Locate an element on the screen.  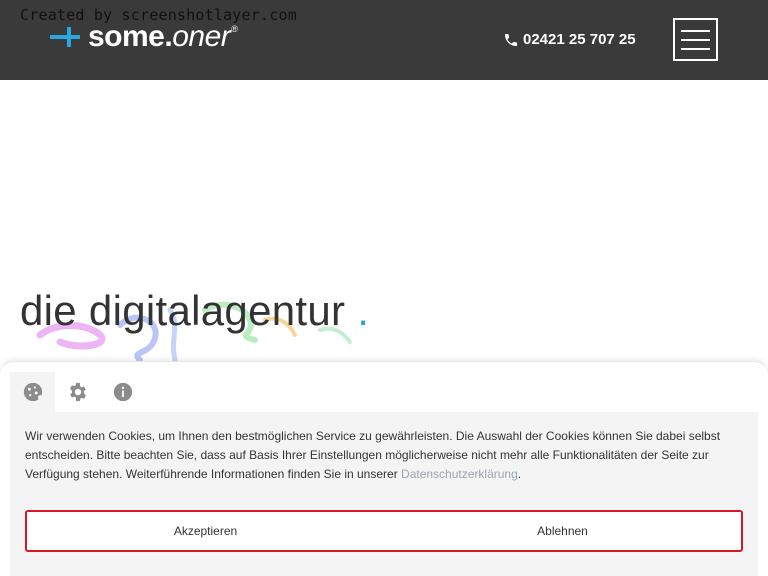
logo-registered-mark: ® is located at coordinates (234, 29).